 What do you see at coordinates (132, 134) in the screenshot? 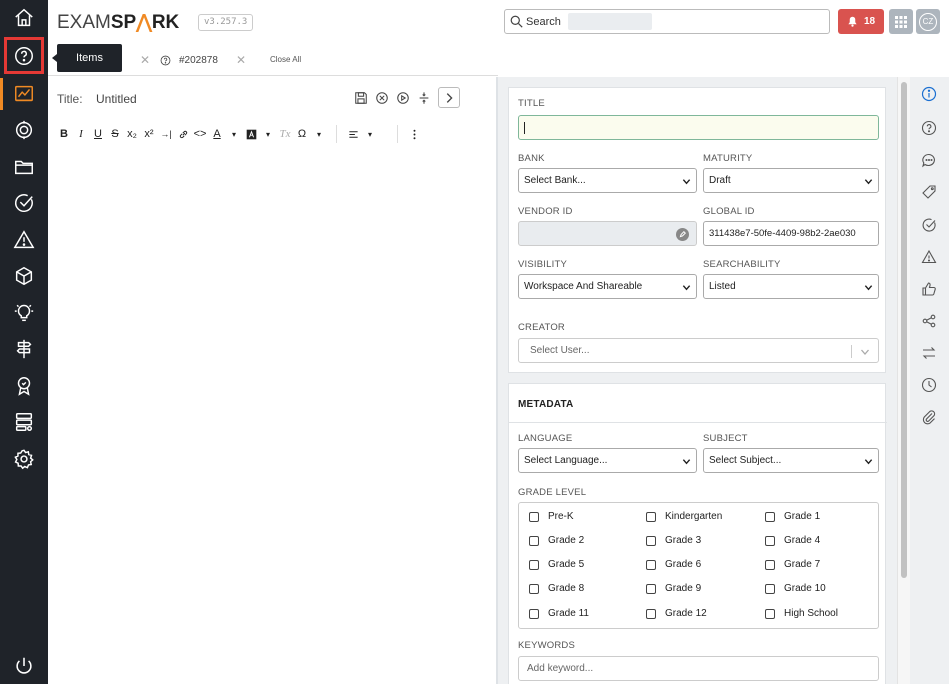
I see `subscript-button: x₂` at bounding box center [132, 134].